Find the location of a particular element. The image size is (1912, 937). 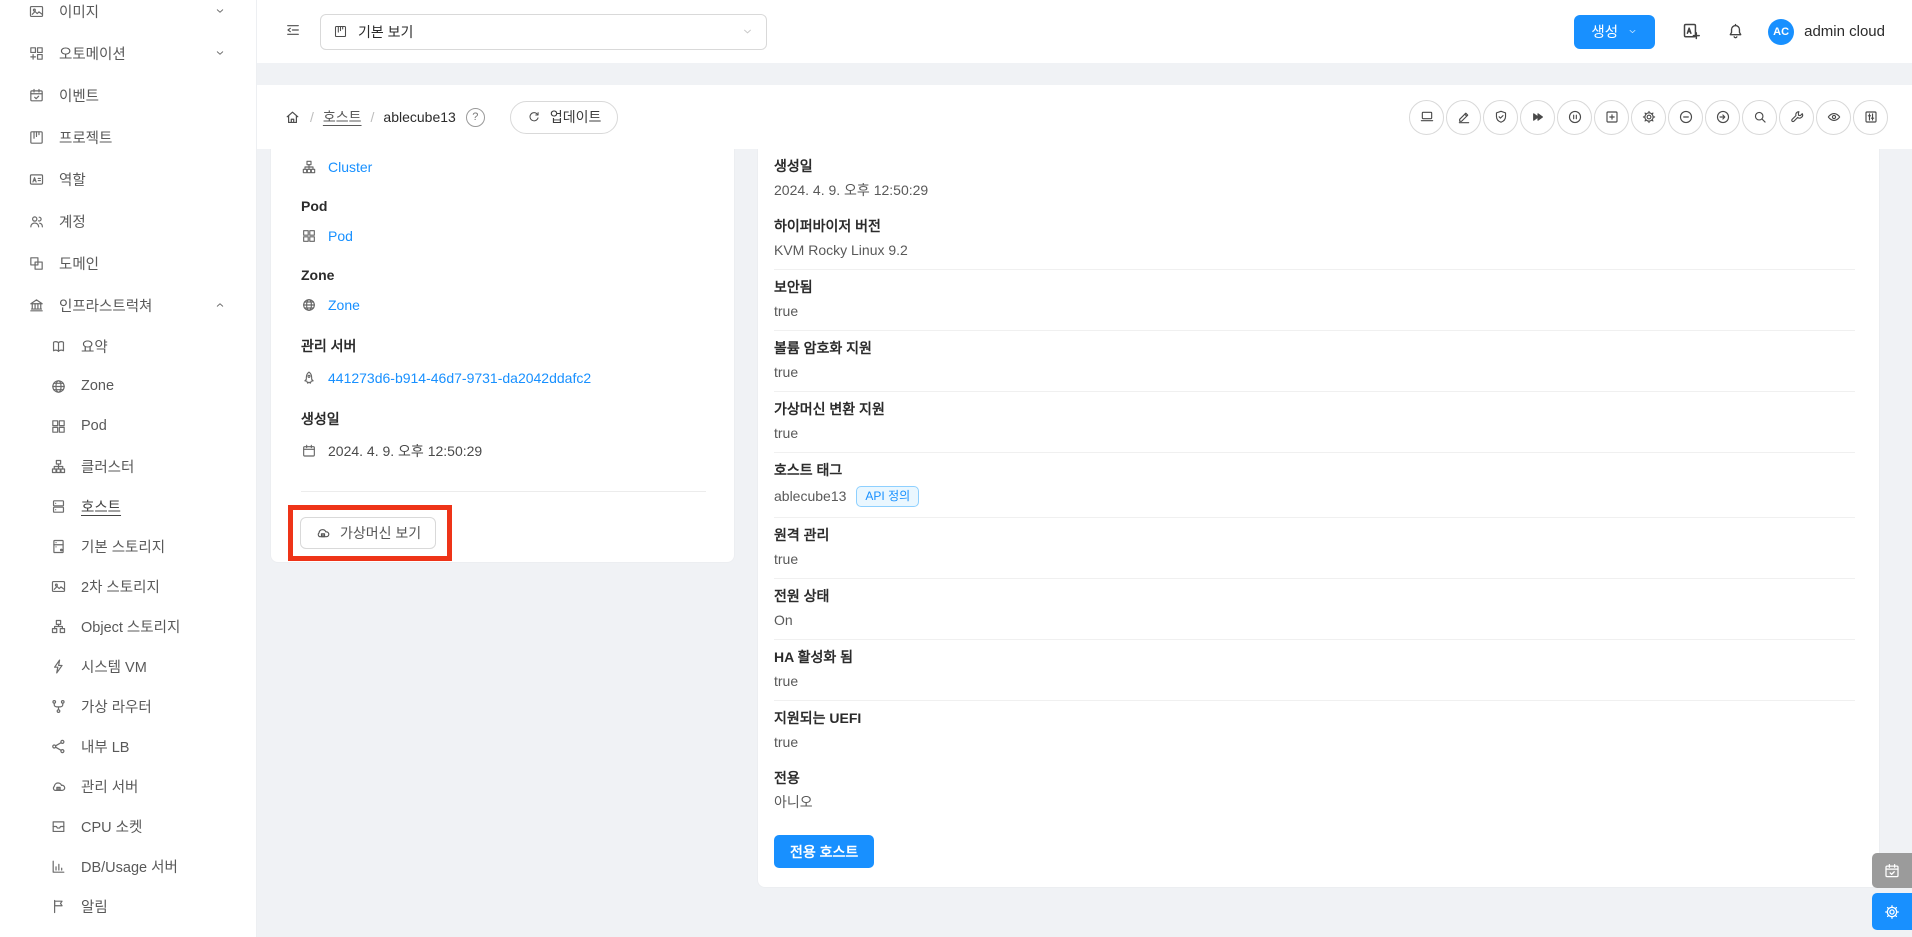

breadcrumb-link-hosts: 호스트 is located at coordinates (342, 117).